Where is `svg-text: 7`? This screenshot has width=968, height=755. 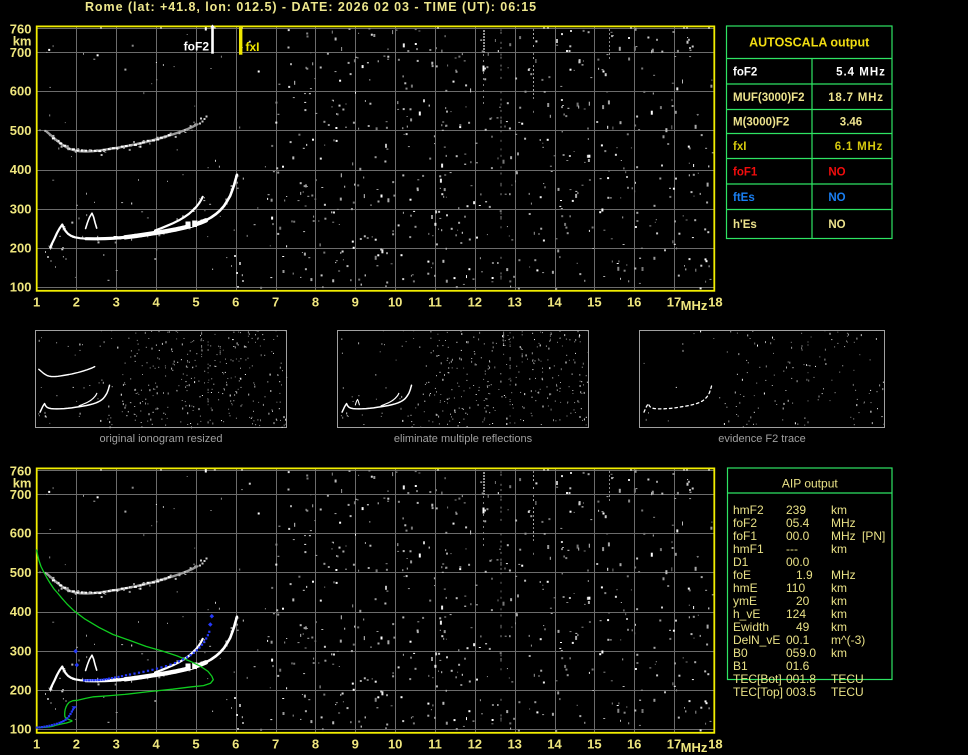
svg-text: 7 is located at coordinates (275, 302).